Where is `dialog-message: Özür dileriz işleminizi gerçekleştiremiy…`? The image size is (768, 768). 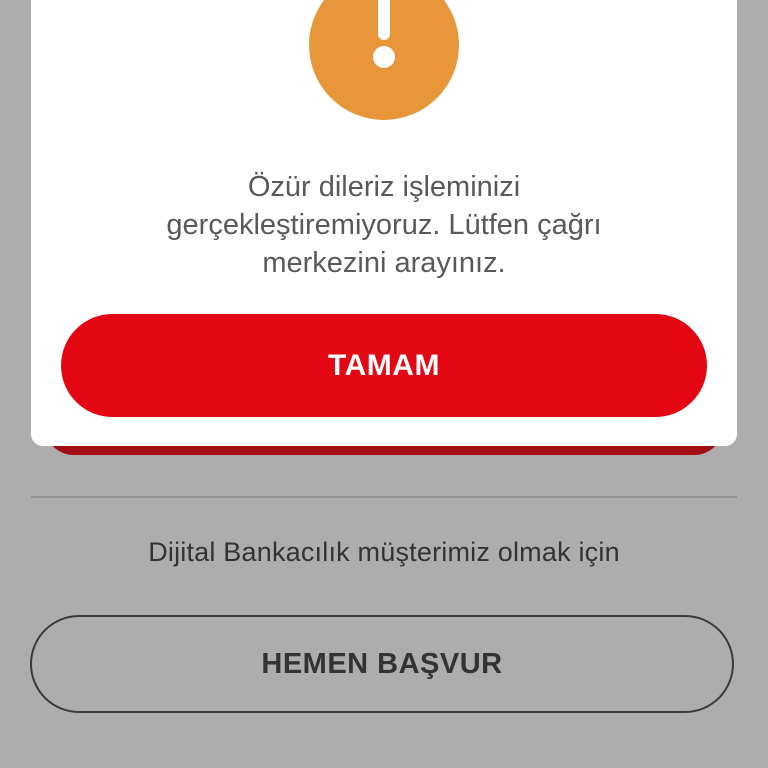
dialog-message: Özür dileriz işleminizi gerçekleştiremiy… is located at coordinates (384, 225).